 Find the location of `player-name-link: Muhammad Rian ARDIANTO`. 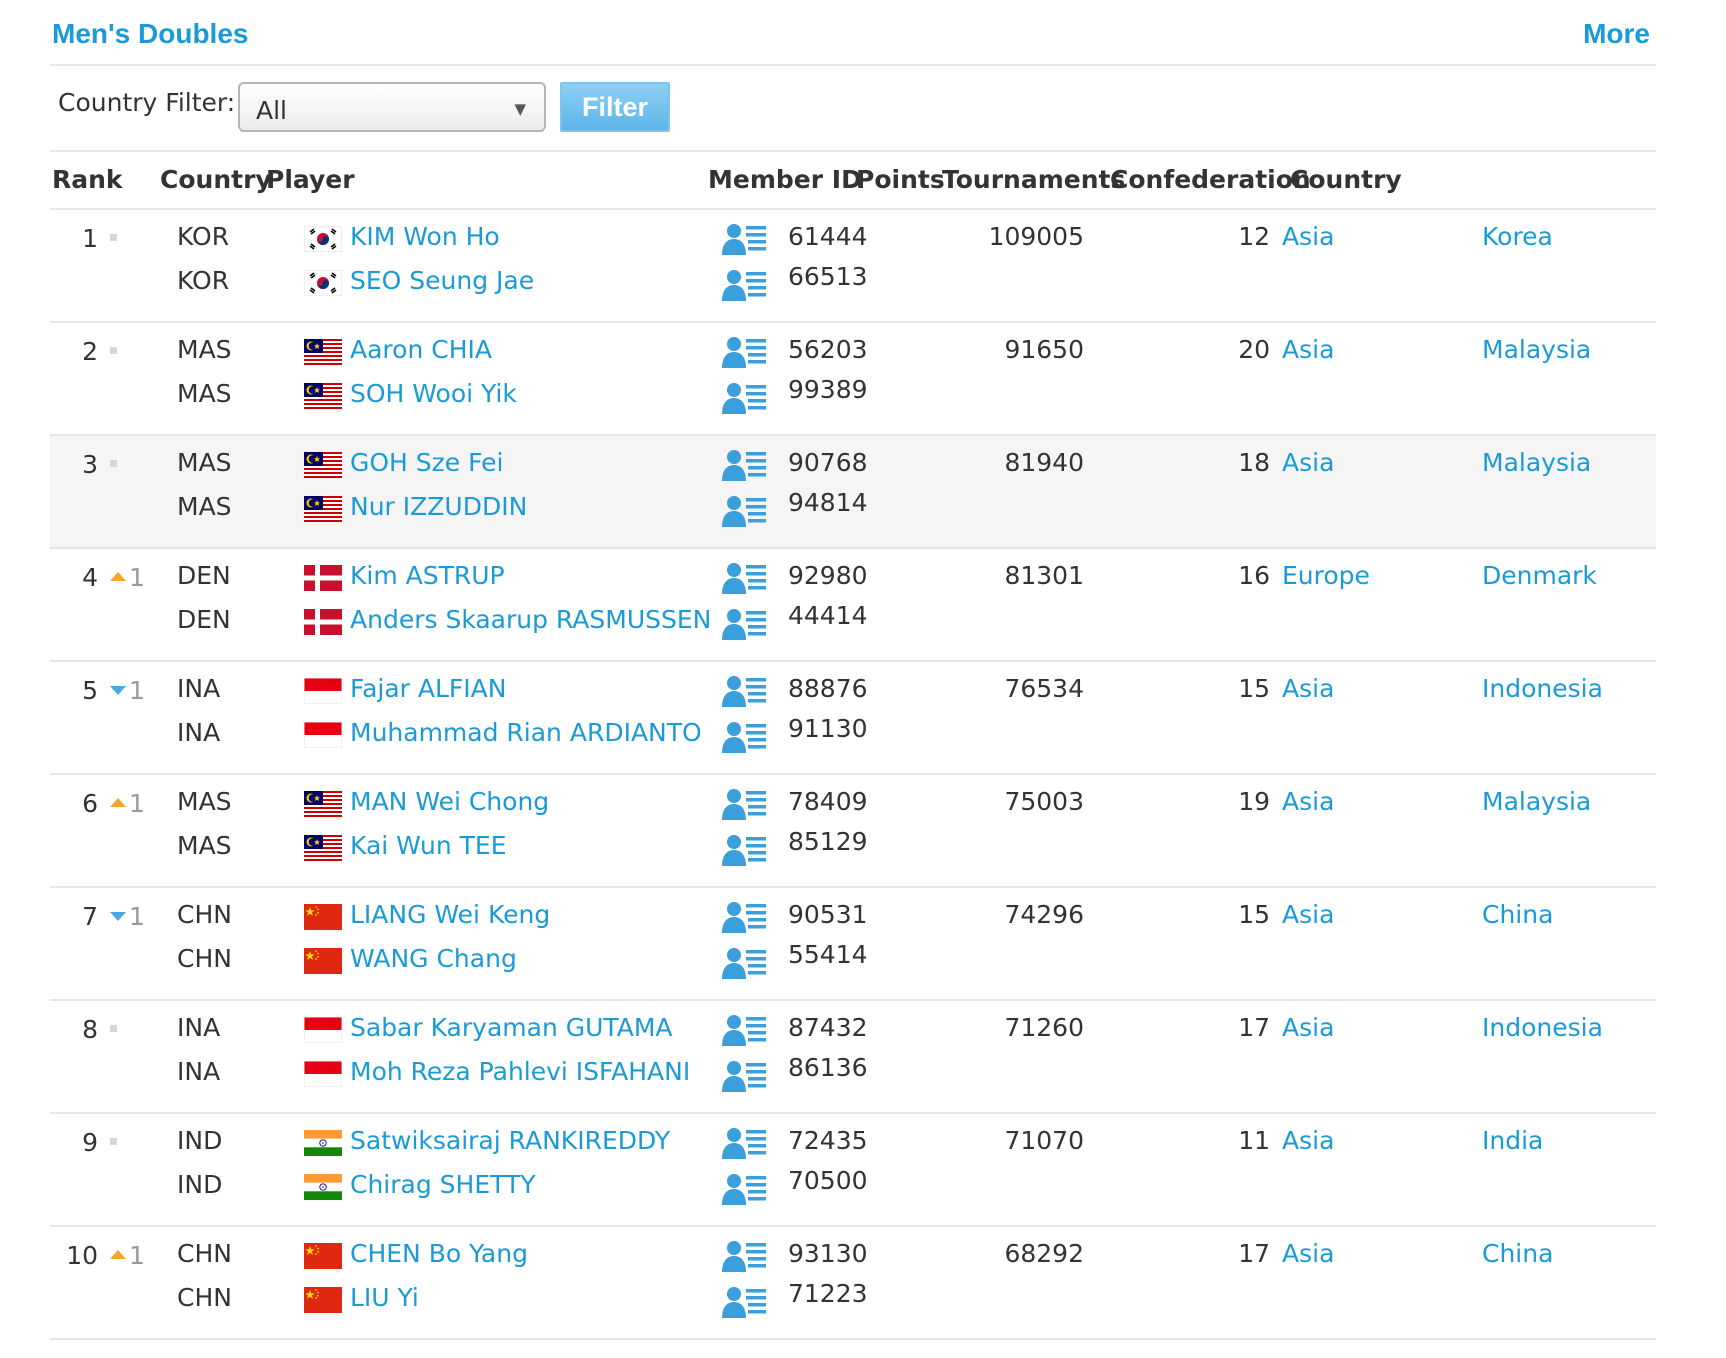

player-name-link: Muhammad Rian ARDIANTO is located at coordinates (526, 732).